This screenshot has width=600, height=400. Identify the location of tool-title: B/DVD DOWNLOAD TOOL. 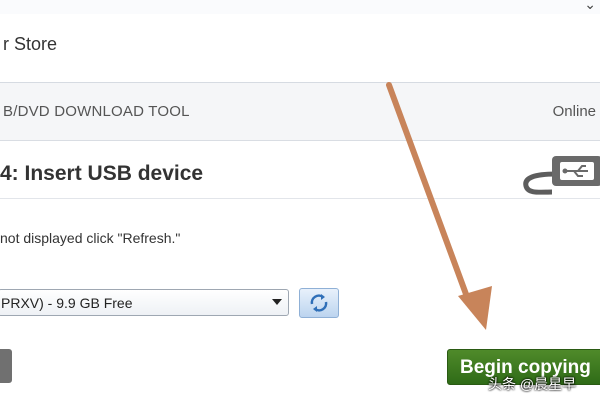
(96, 111).